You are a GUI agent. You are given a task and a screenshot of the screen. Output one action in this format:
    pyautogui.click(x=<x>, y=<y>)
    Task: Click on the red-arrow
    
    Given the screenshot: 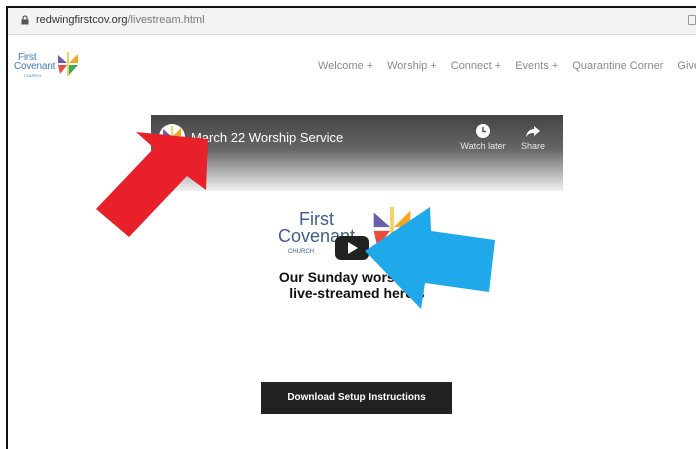 What is the action you would take?
    pyautogui.click(x=152, y=184)
    